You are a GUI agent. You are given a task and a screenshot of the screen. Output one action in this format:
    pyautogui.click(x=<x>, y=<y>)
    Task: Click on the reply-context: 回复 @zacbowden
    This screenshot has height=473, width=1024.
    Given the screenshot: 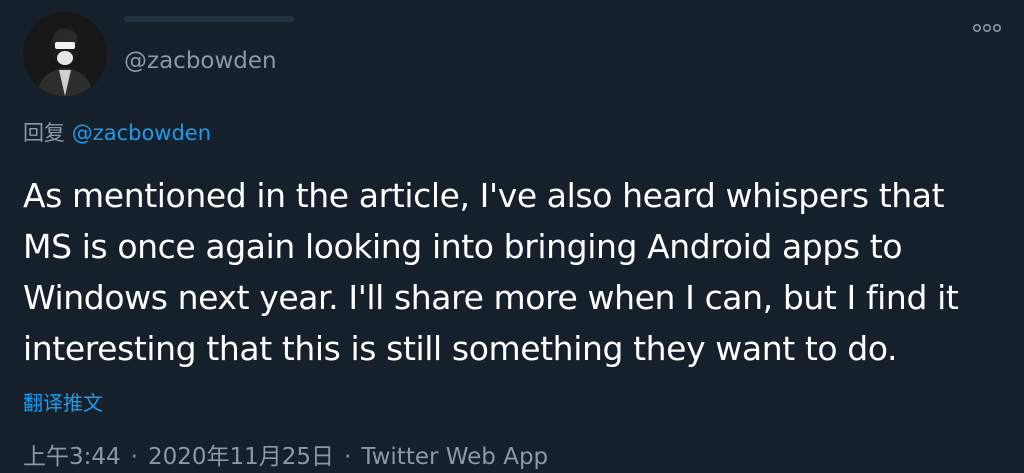 What is the action you would take?
    pyautogui.click(x=117, y=133)
    